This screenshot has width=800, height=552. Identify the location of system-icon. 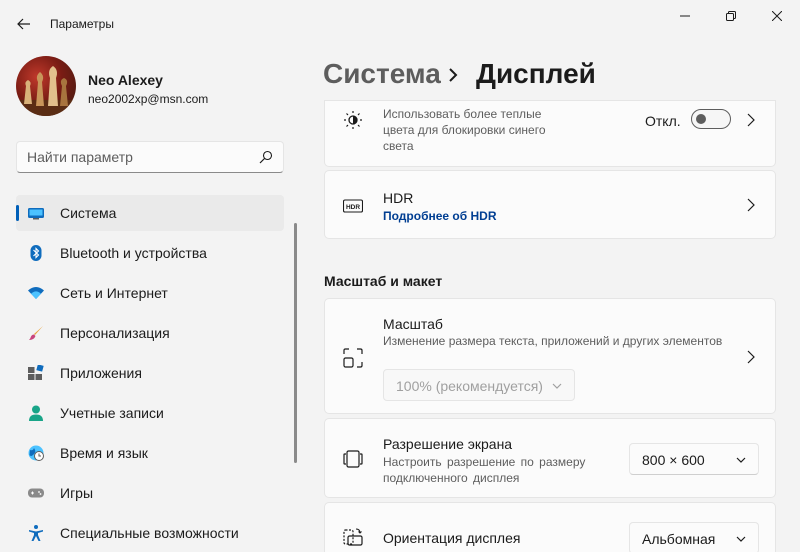
(36, 214).